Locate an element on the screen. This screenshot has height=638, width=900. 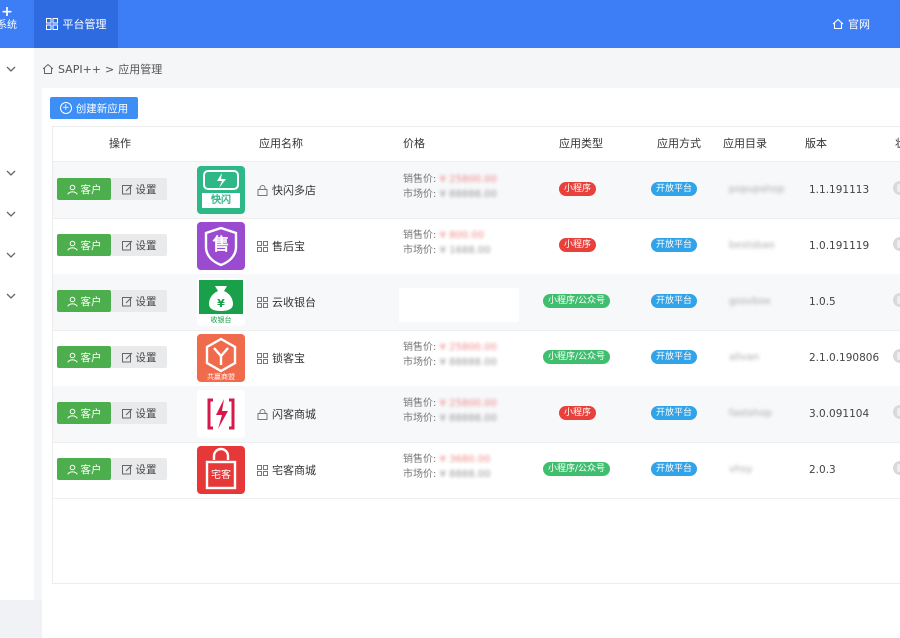
hexagon-y-icon: 共赢商盟 is located at coordinates (221, 358).